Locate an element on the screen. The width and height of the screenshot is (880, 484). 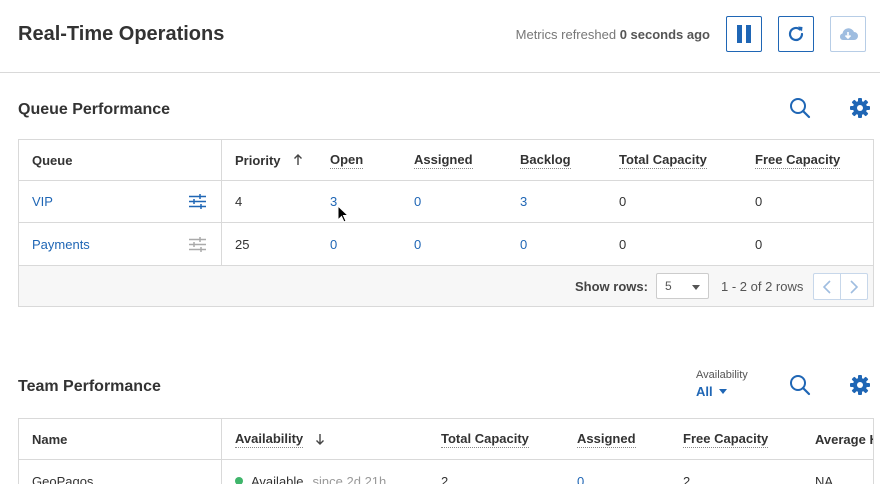
availability-filter-text: All is located at coordinates (704, 391).